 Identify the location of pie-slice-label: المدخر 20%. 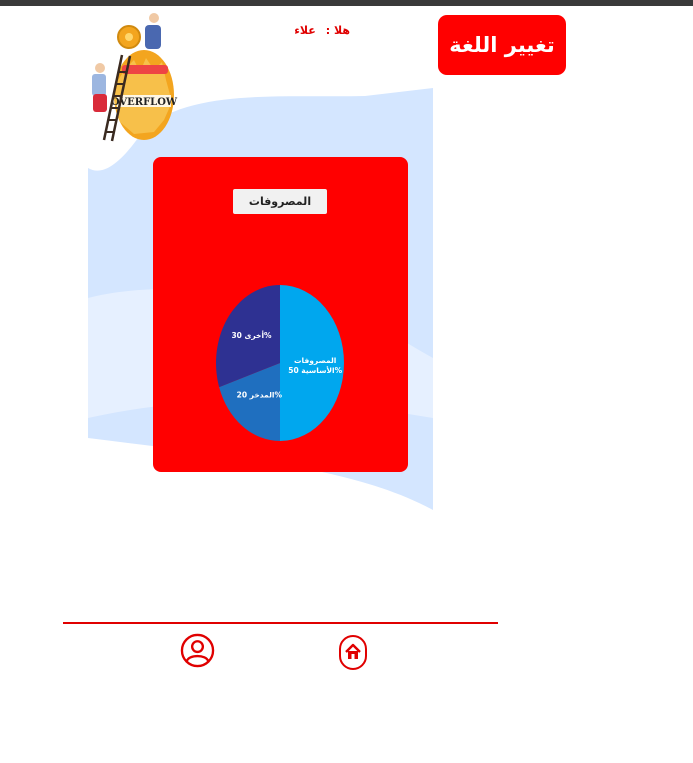
(260, 395).